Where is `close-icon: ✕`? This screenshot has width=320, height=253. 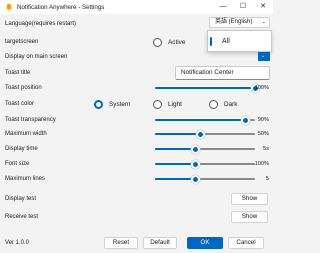 close-icon: ✕ is located at coordinates (263, 7).